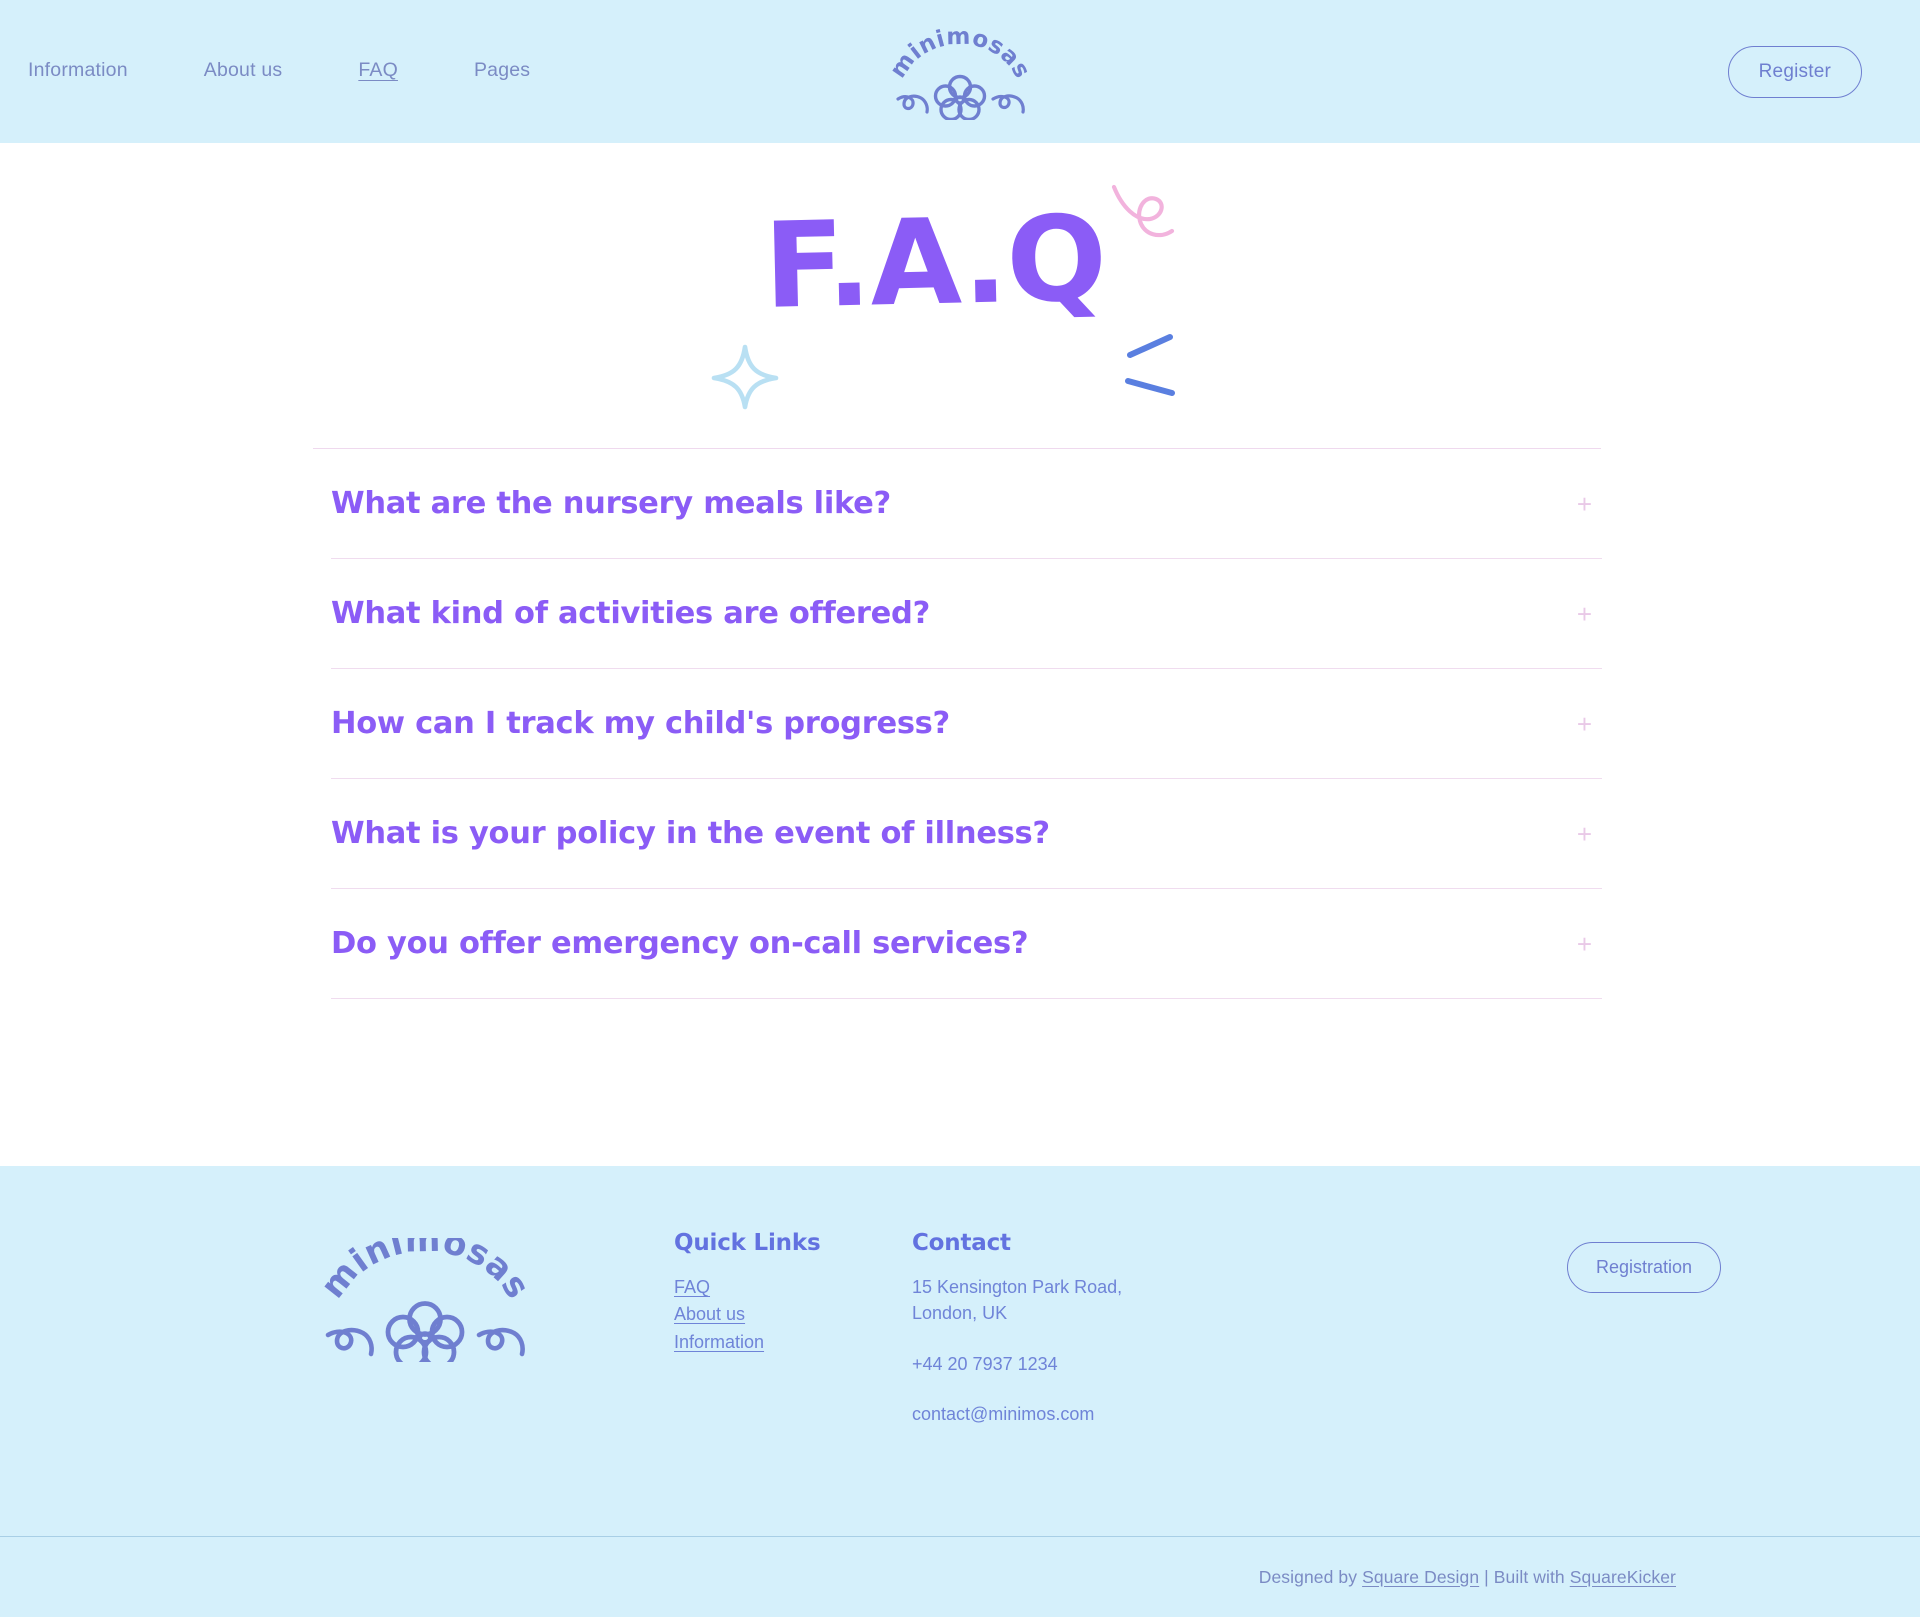 The height and width of the screenshot is (1617, 1920). What do you see at coordinates (966, 998) in the screenshot?
I see `faq-divider` at bounding box center [966, 998].